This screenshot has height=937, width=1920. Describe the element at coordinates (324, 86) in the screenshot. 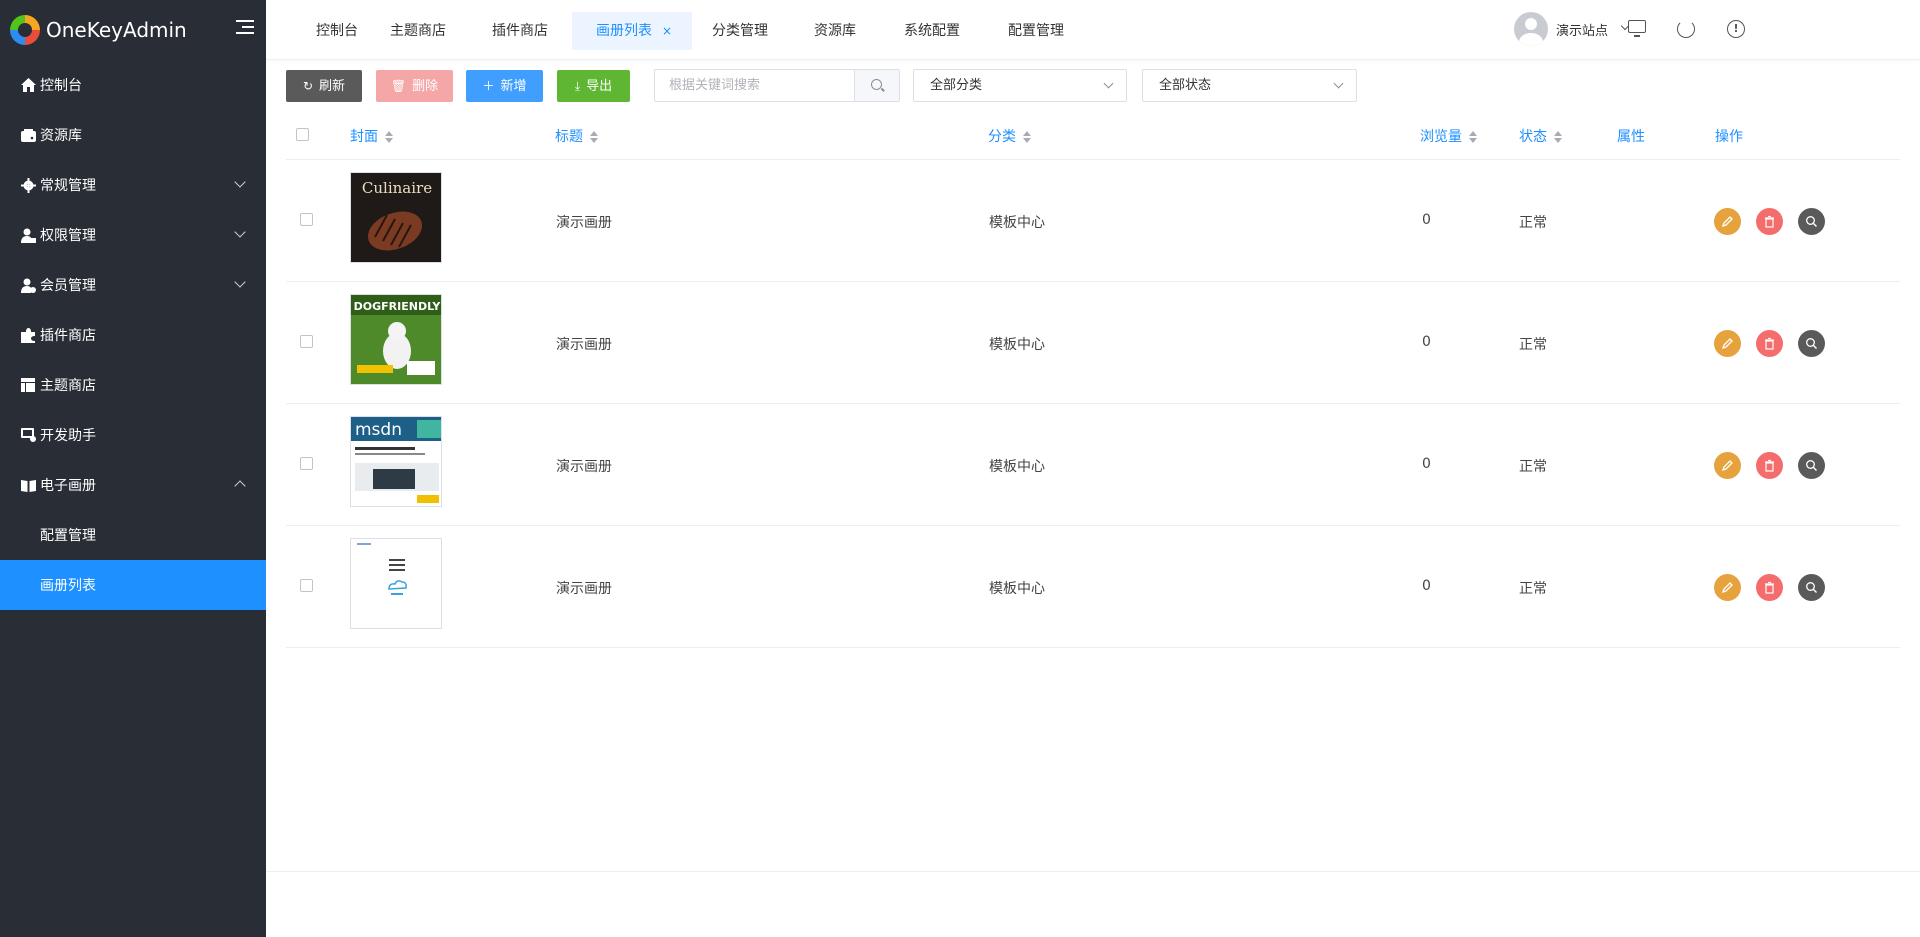

I see `refresh-button: ↻ 刷新` at that location.